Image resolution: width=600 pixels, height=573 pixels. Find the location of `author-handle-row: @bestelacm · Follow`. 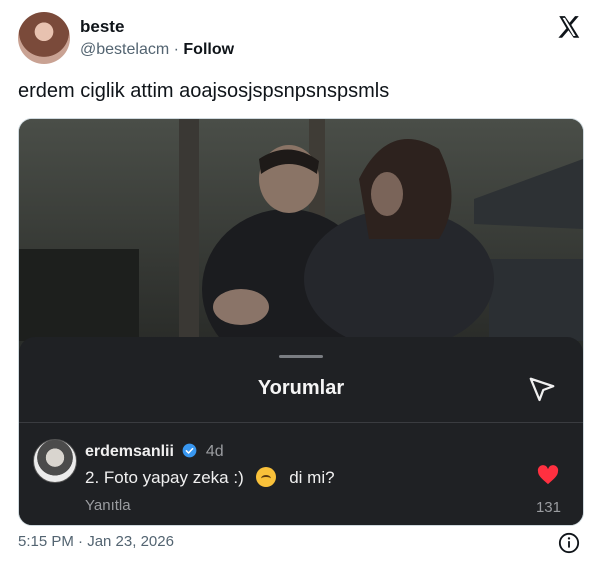

author-handle-row: @bestelacm · Follow is located at coordinates (157, 50).